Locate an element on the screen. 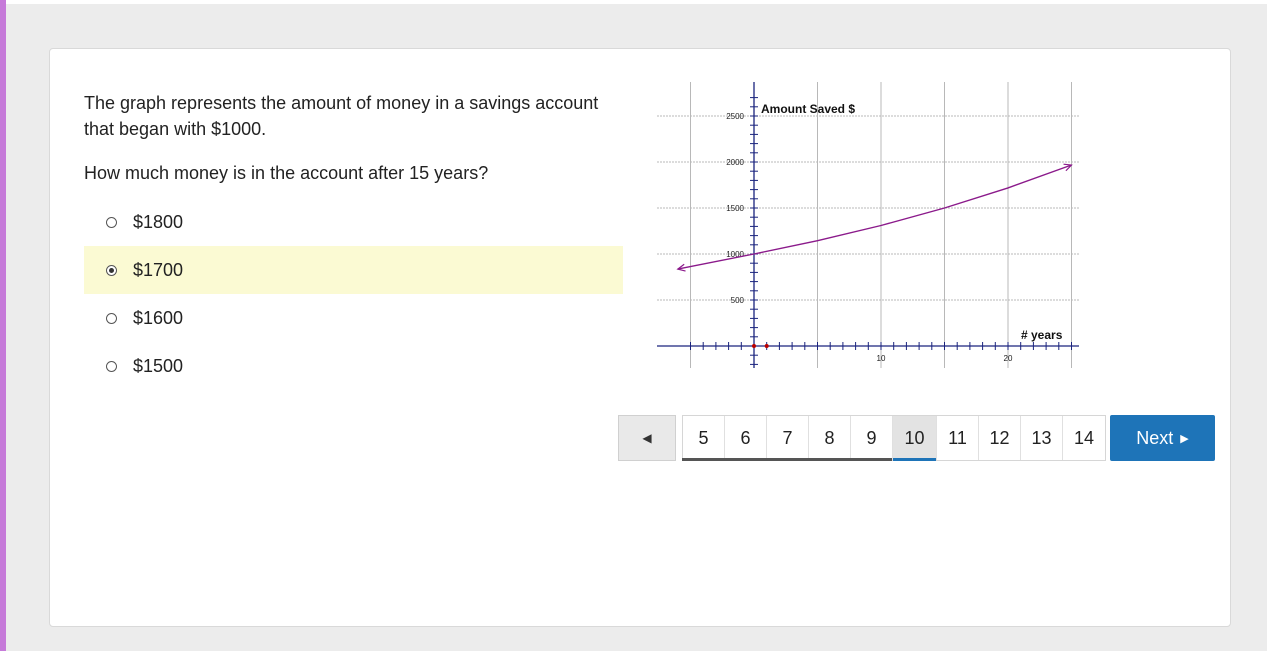 The height and width of the screenshot is (651, 1267). choice-option: $1500 is located at coordinates (353, 366).